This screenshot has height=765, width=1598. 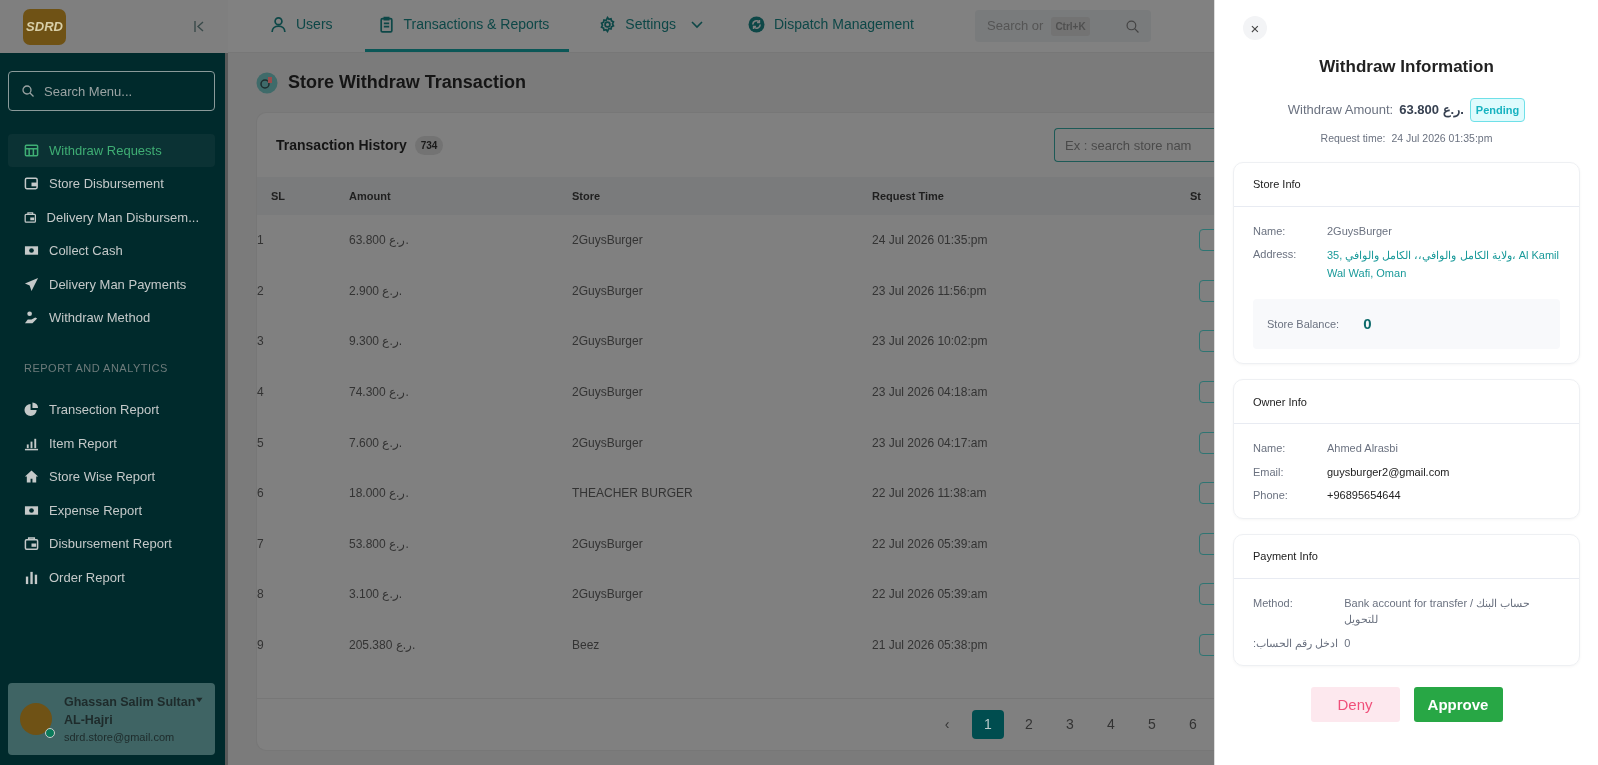 I want to click on table-cell-text: 1, so click(x=261, y=241).